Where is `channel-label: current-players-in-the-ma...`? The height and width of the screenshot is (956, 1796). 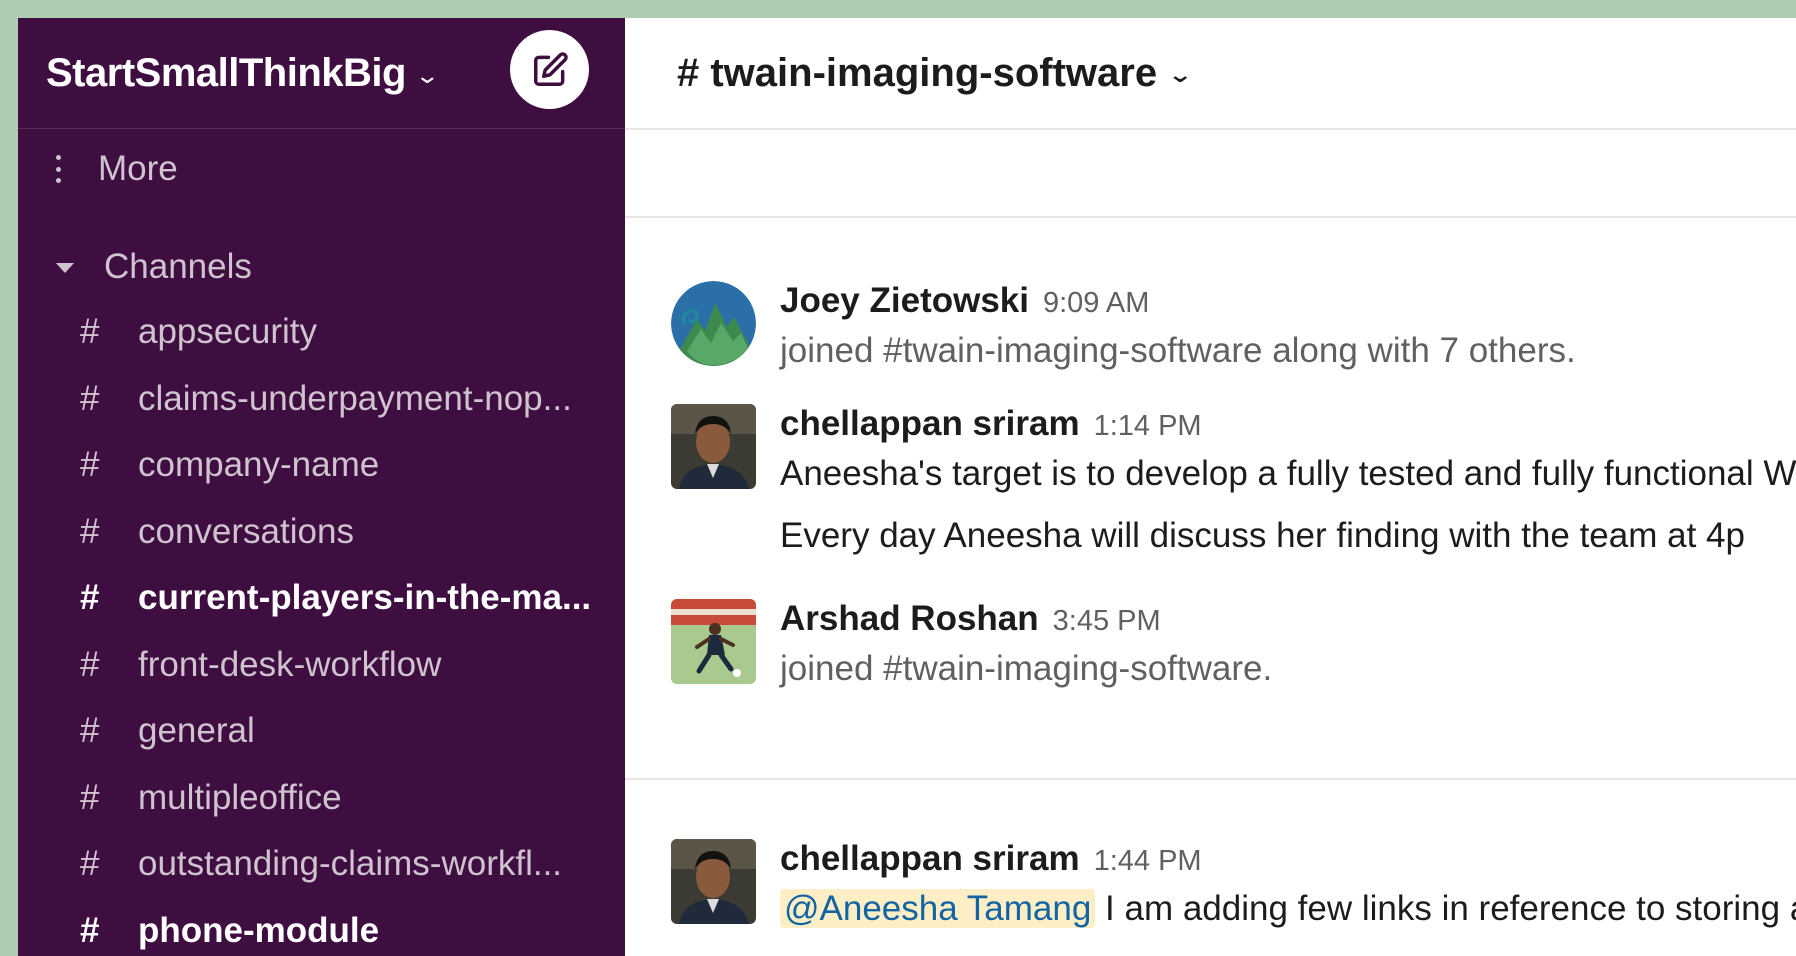
channel-label: current-players-in-the-ma... is located at coordinates (365, 598).